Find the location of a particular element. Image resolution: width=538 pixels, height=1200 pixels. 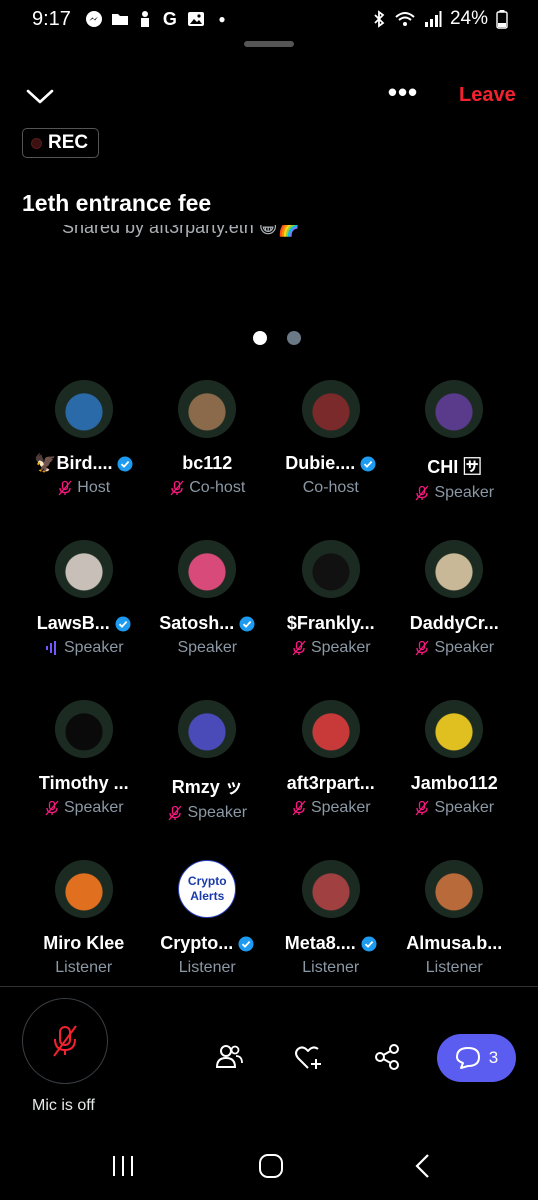

chat-count: 3 is located at coordinates (493, 1057).